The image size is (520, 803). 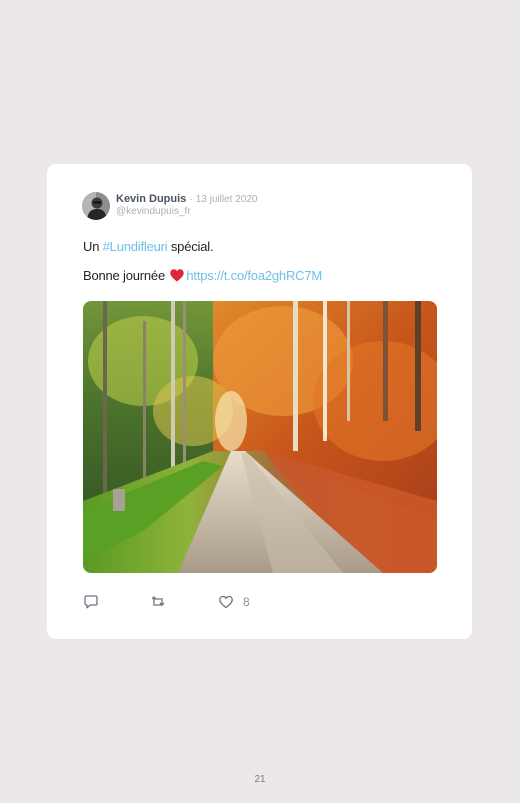 What do you see at coordinates (135, 246) in the screenshot?
I see `hashtag-link: #Lundifleuri` at bounding box center [135, 246].